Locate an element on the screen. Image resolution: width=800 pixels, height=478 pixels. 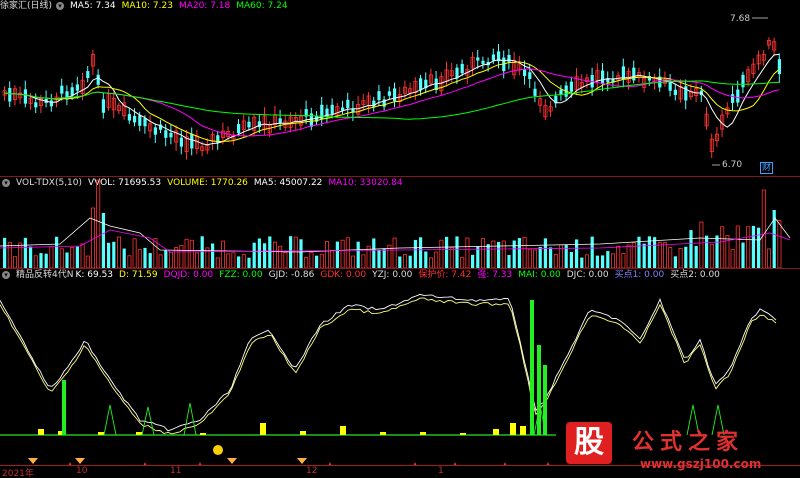
yzj-label: YZJ: 0.00 is located at coordinates (392, 275).